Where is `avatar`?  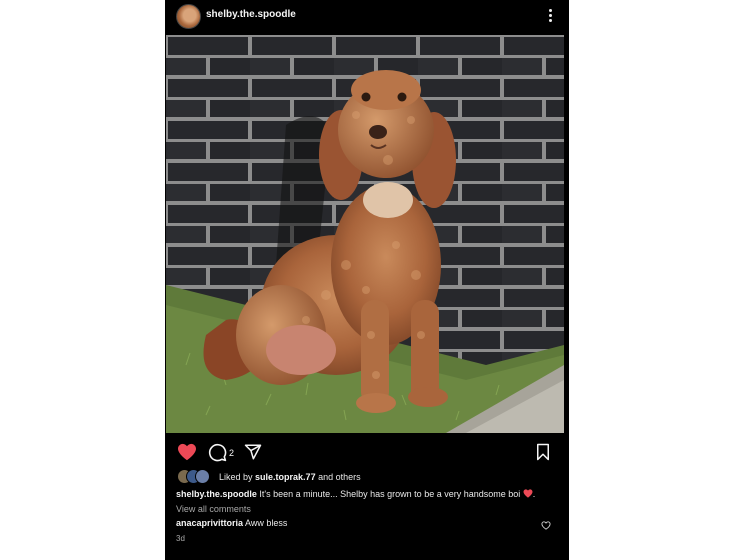
avatar is located at coordinates (188, 16).